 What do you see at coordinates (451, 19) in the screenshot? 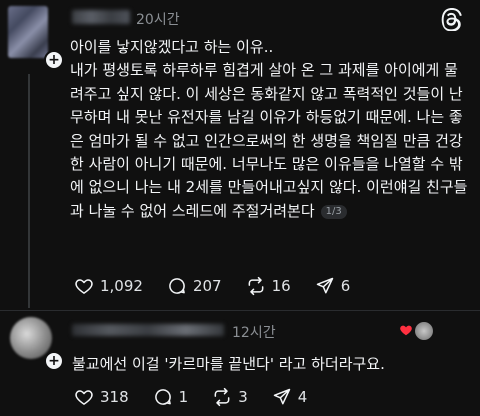
I see `threads-logo-icon` at bounding box center [451, 19].